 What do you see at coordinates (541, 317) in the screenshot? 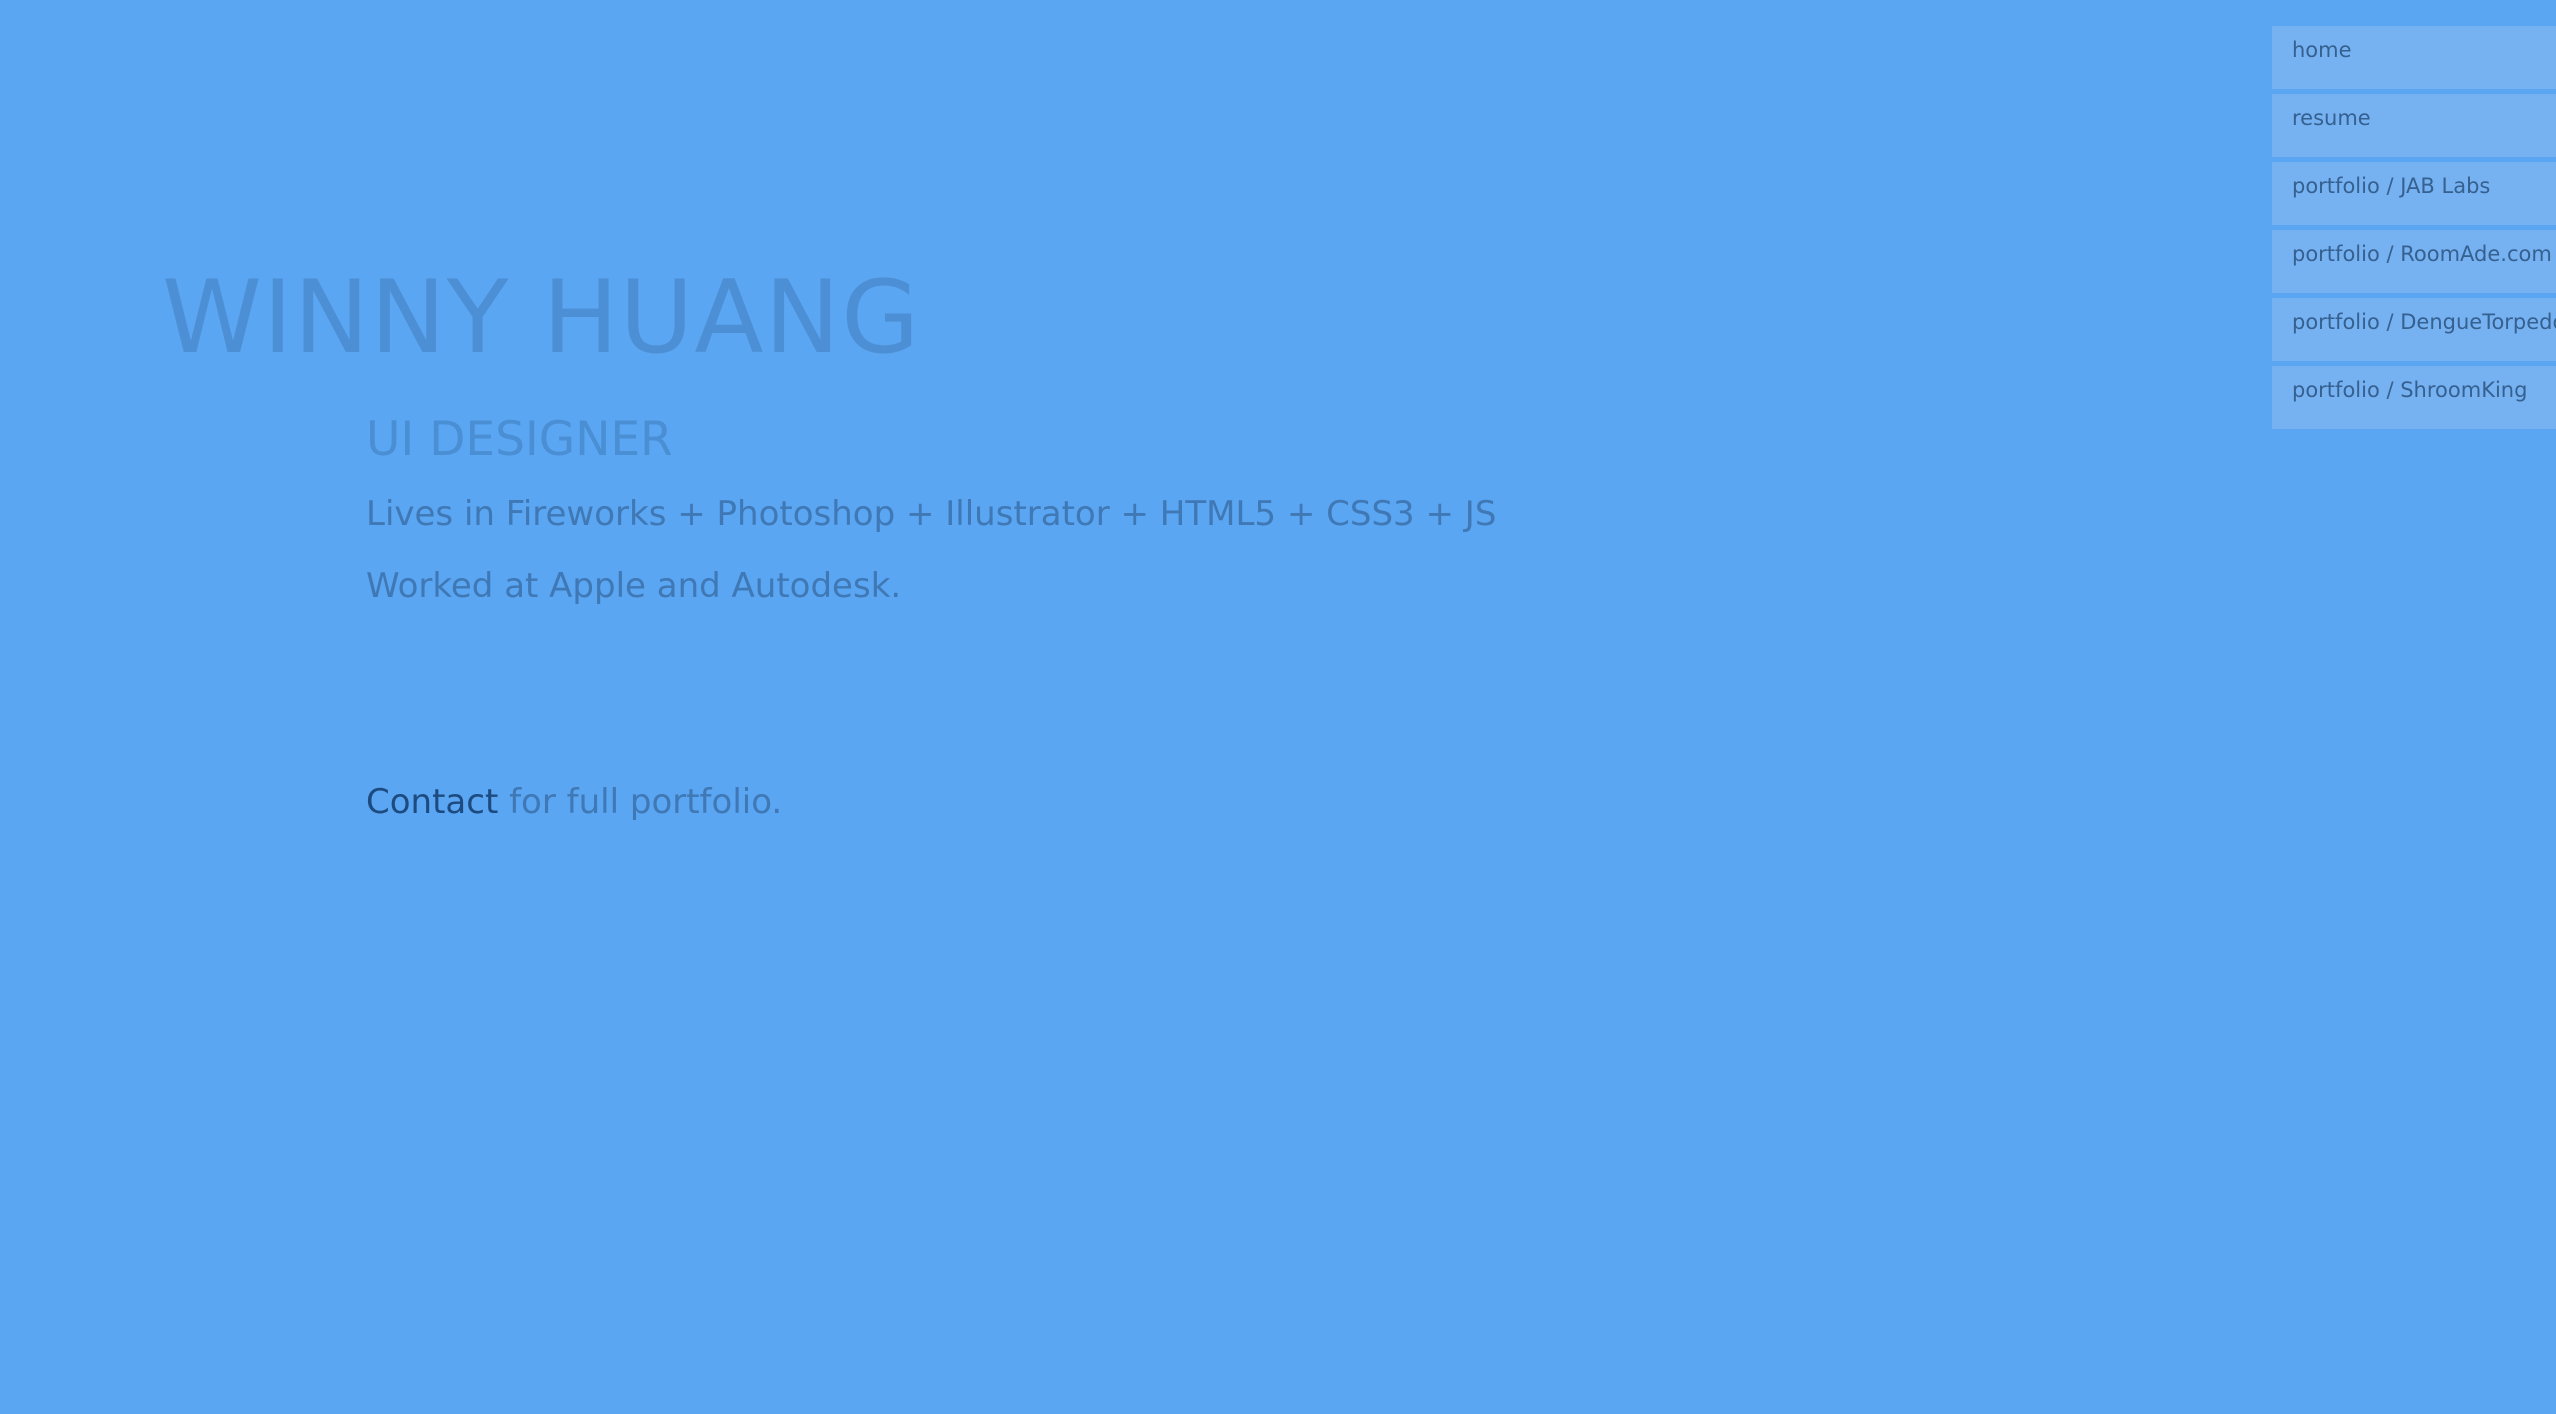
I see `page-title: WINNY HUANG` at bounding box center [541, 317].